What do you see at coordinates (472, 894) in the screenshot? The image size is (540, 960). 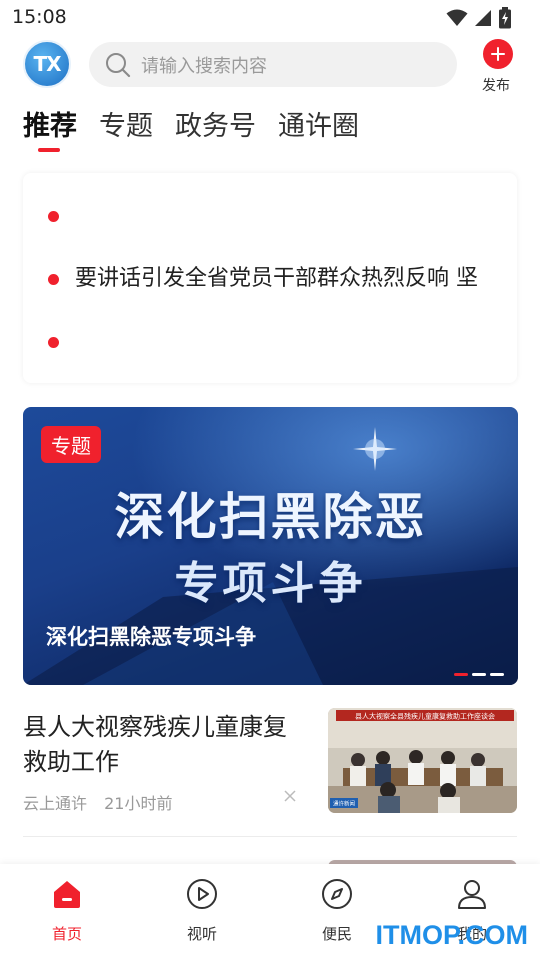 I see `user-icon` at bounding box center [472, 894].